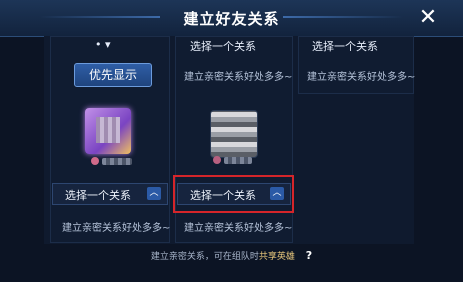 The image size is (463, 282). I want to click on dialog-title: 建立好友关系, so click(231, 19).